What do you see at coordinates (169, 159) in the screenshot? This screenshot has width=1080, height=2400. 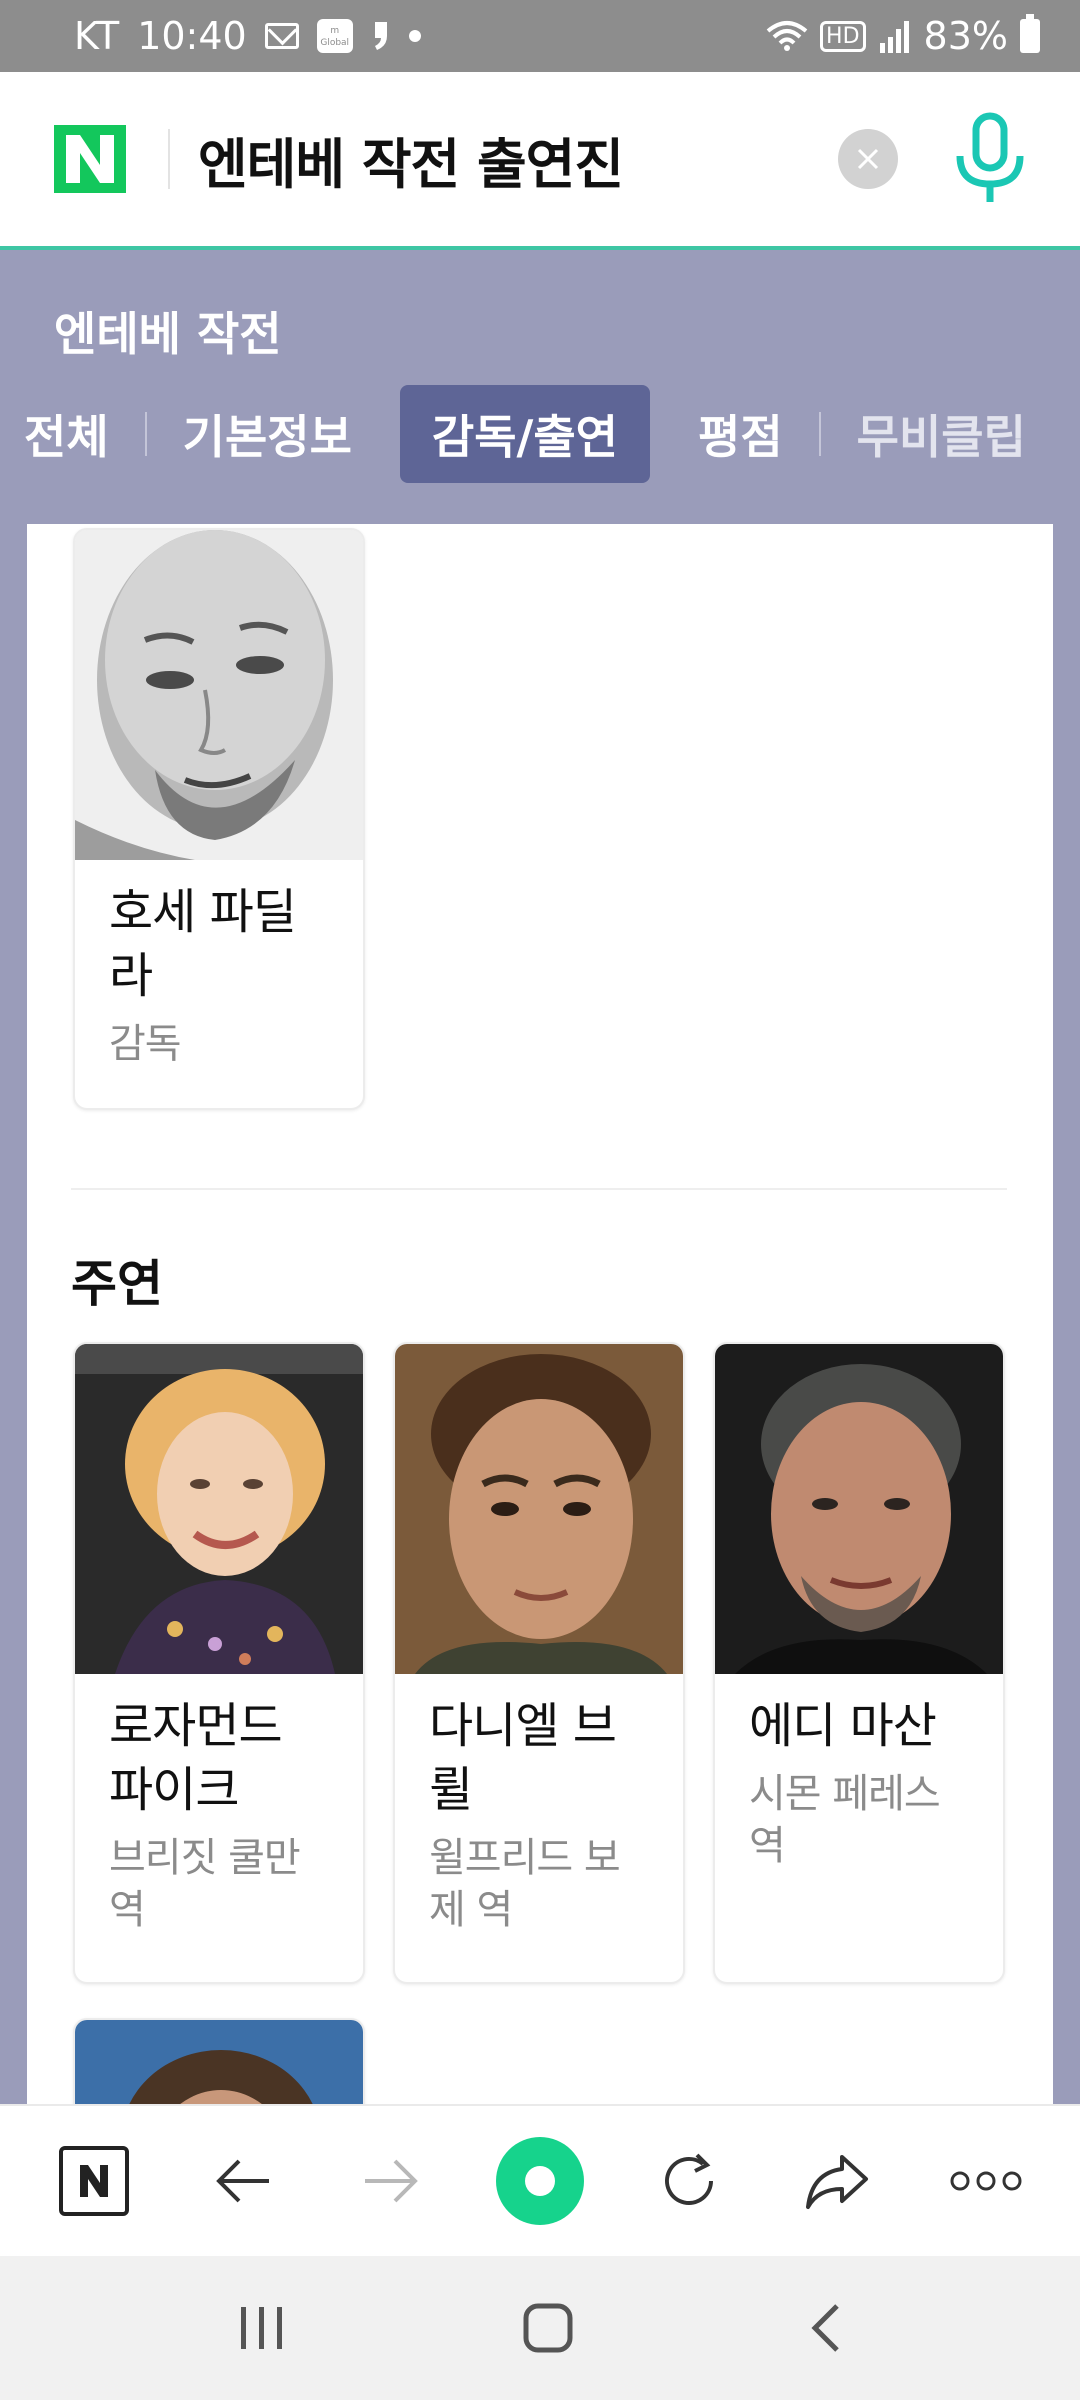 I see `header-divider` at bounding box center [169, 159].